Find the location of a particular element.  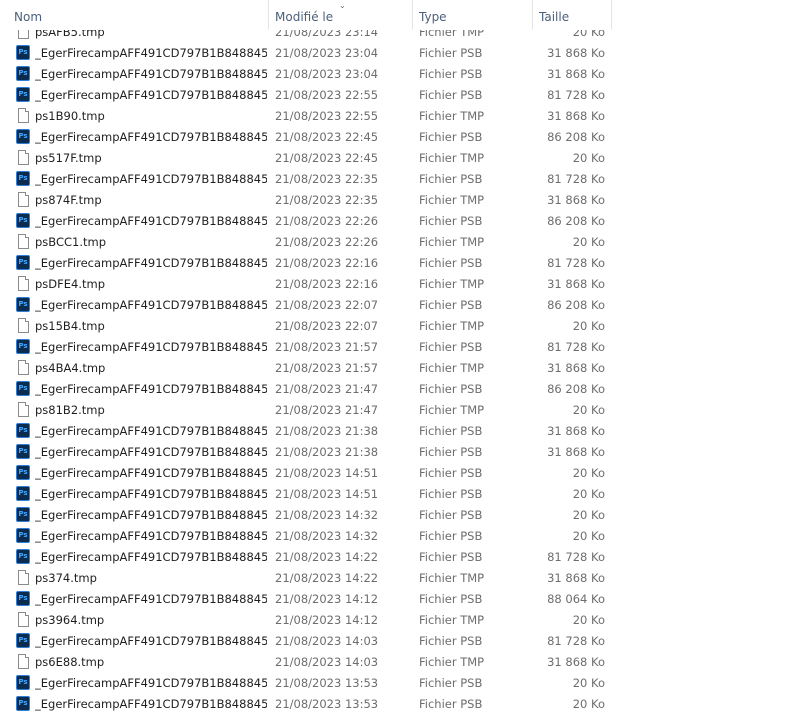

file-modified-date: 21/08/2023 13:53 is located at coordinates (327, 704).